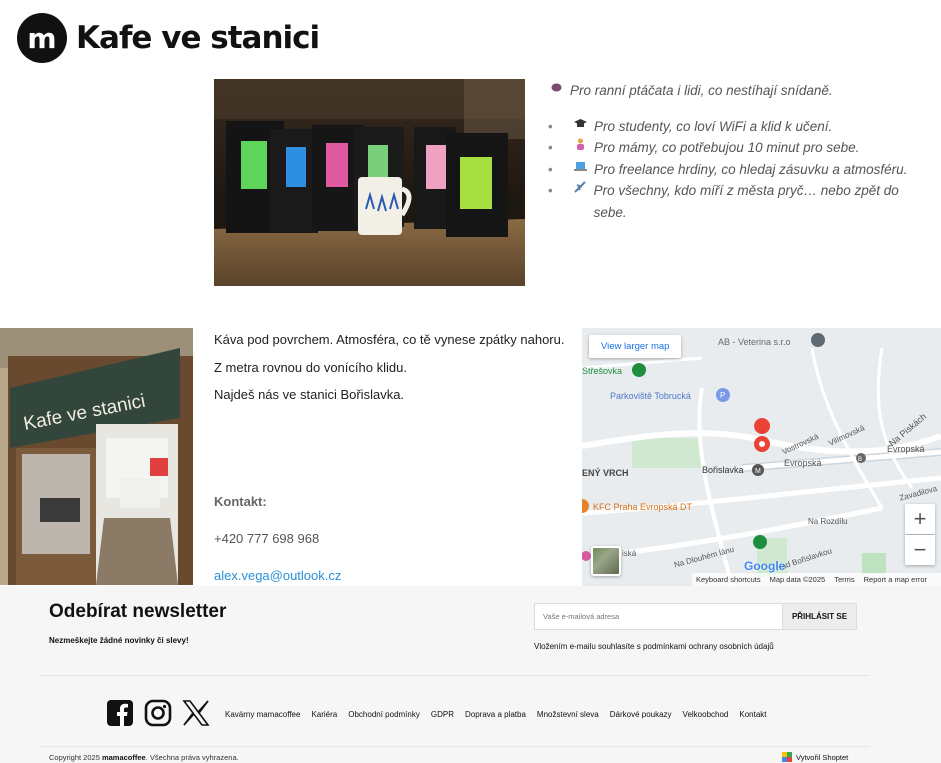 This screenshot has width=941, height=763. I want to click on map-data-text: Map data ©2025, so click(797, 579).